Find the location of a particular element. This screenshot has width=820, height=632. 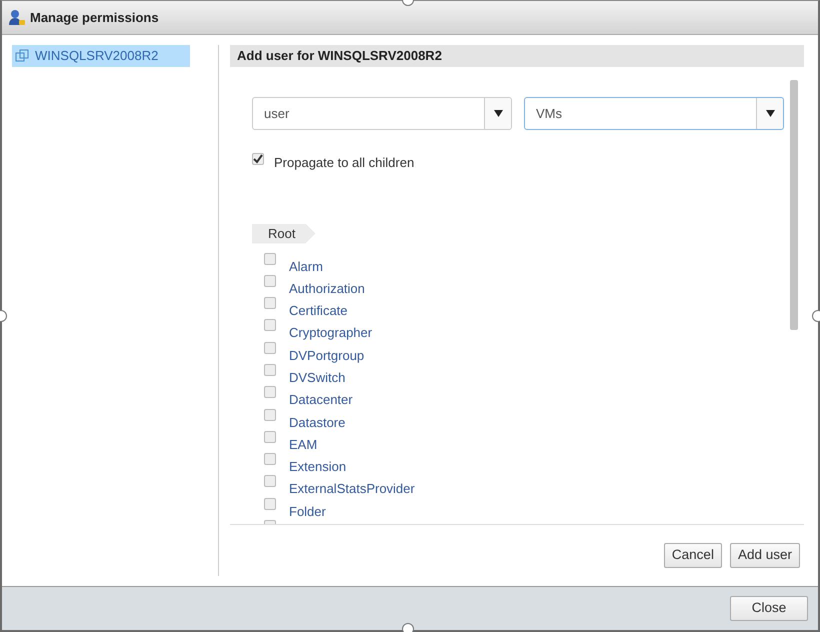

privilege-link: Datacenter is located at coordinates (321, 400).